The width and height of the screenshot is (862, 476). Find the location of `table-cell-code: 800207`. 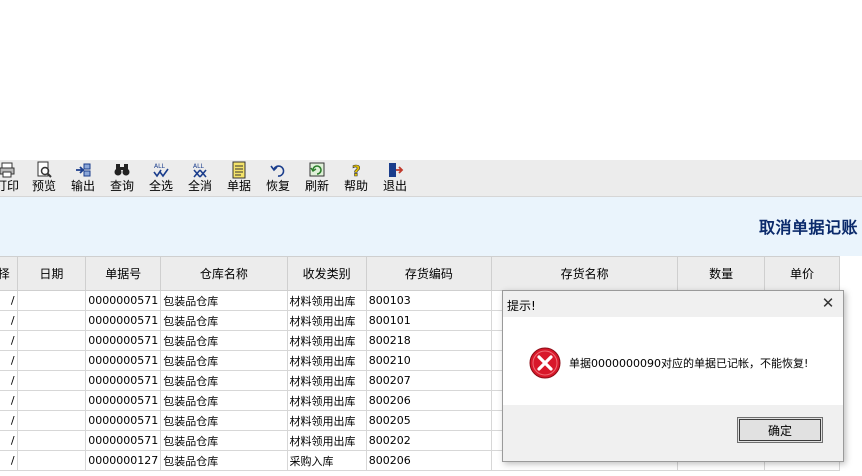

table-cell-code: 800207 is located at coordinates (429, 380).